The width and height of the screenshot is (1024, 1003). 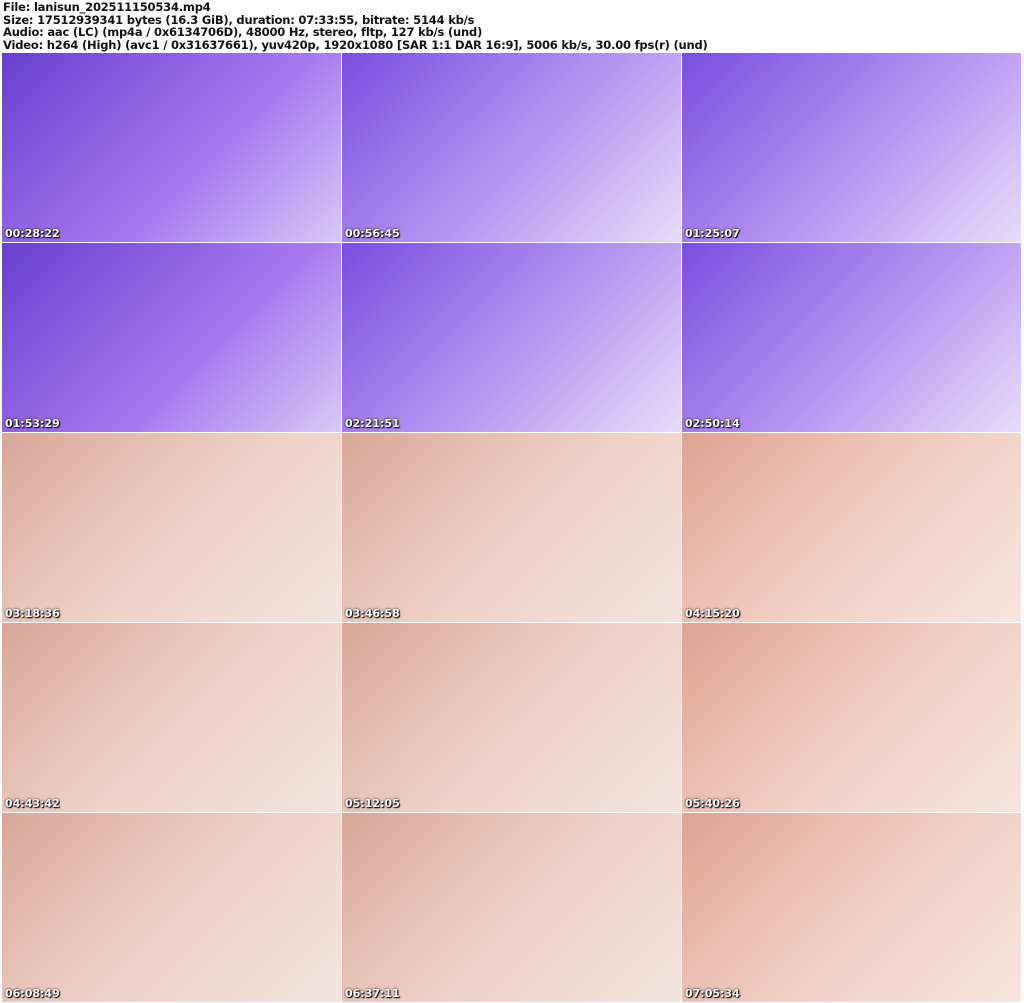 What do you see at coordinates (511, 907) in the screenshot?
I see `video-thumbnail: 06:37:11` at bounding box center [511, 907].